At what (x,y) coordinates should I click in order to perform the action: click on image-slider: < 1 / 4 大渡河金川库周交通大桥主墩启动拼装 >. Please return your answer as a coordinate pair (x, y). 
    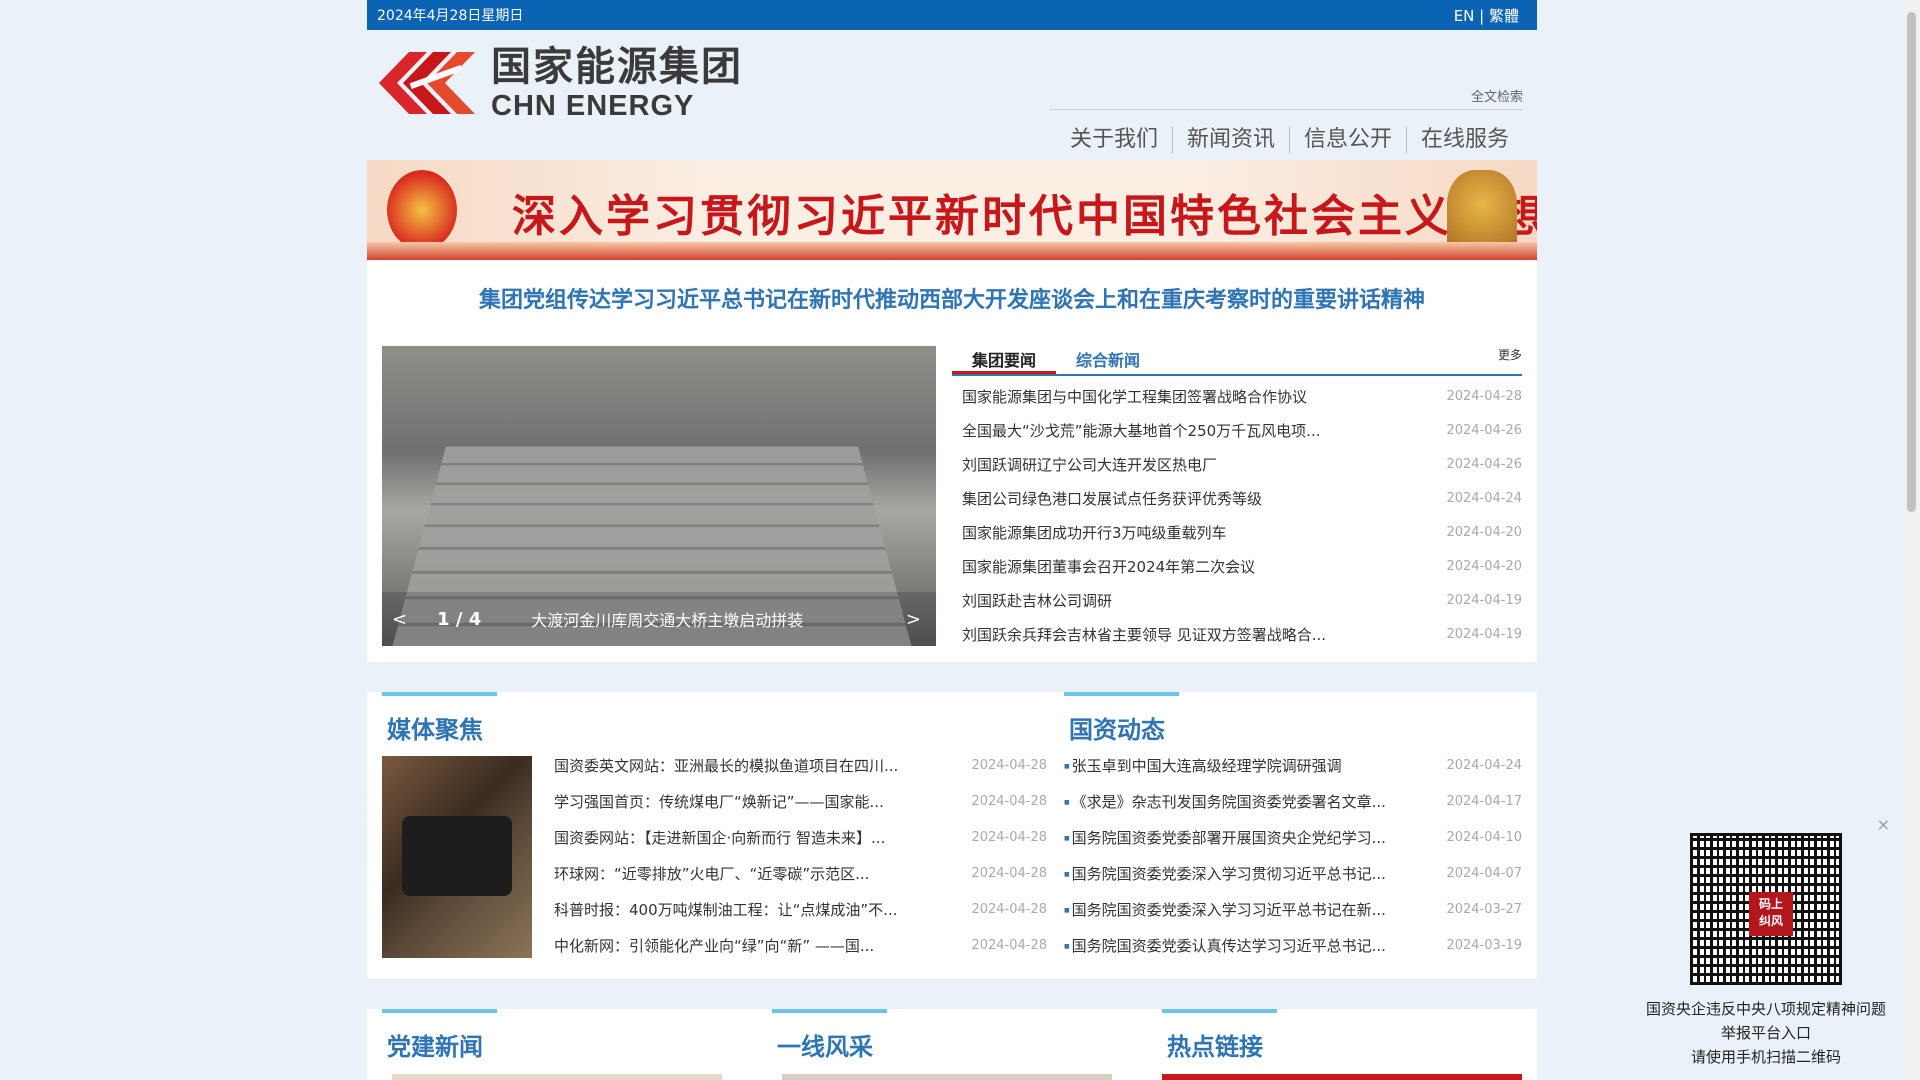
    Looking at the image, I should click on (659, 496).